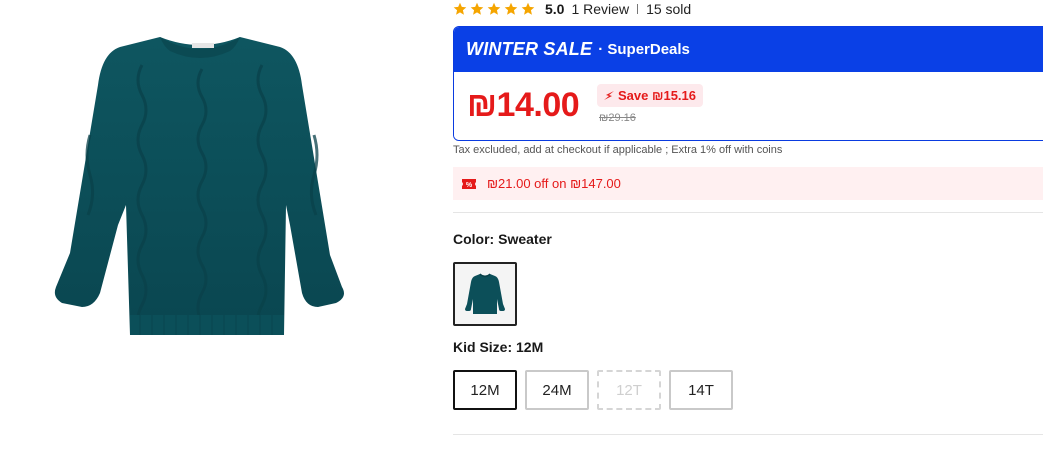 The image size is (1043, 474). I want to click on save-badge: Save ₪15.16, so click(650, 95).